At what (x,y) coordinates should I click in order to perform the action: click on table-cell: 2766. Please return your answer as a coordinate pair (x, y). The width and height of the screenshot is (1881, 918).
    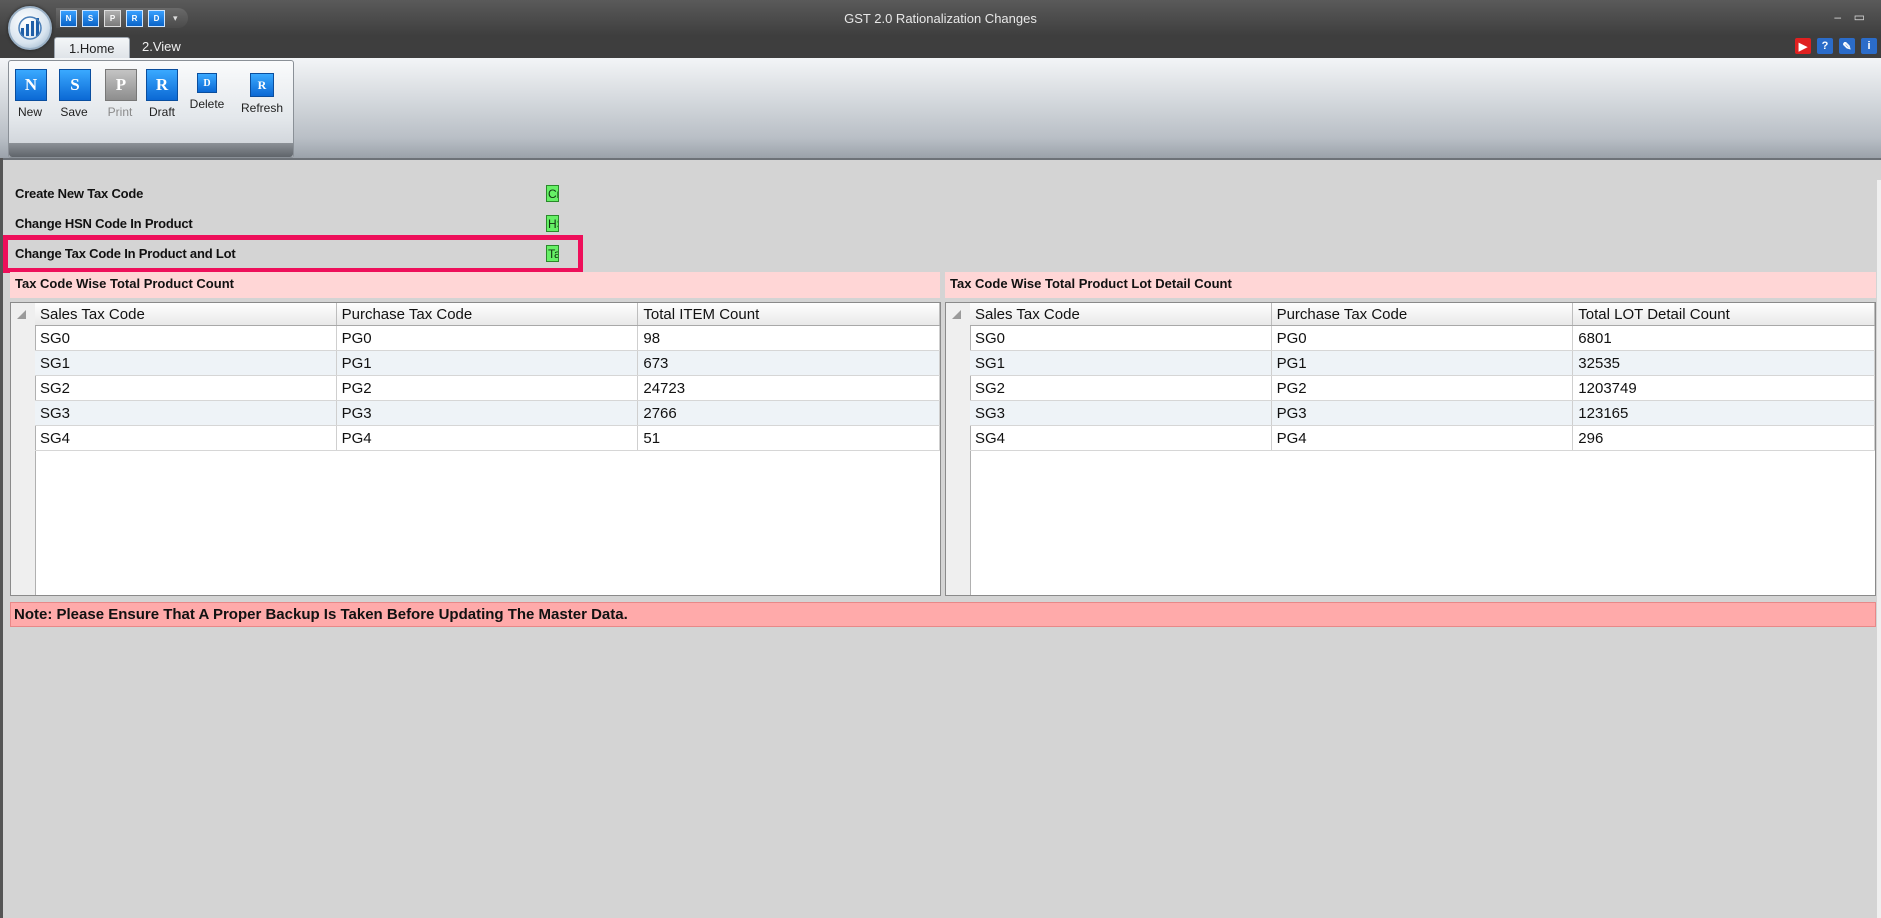
    Looking at the image, I should click on (788, 413).